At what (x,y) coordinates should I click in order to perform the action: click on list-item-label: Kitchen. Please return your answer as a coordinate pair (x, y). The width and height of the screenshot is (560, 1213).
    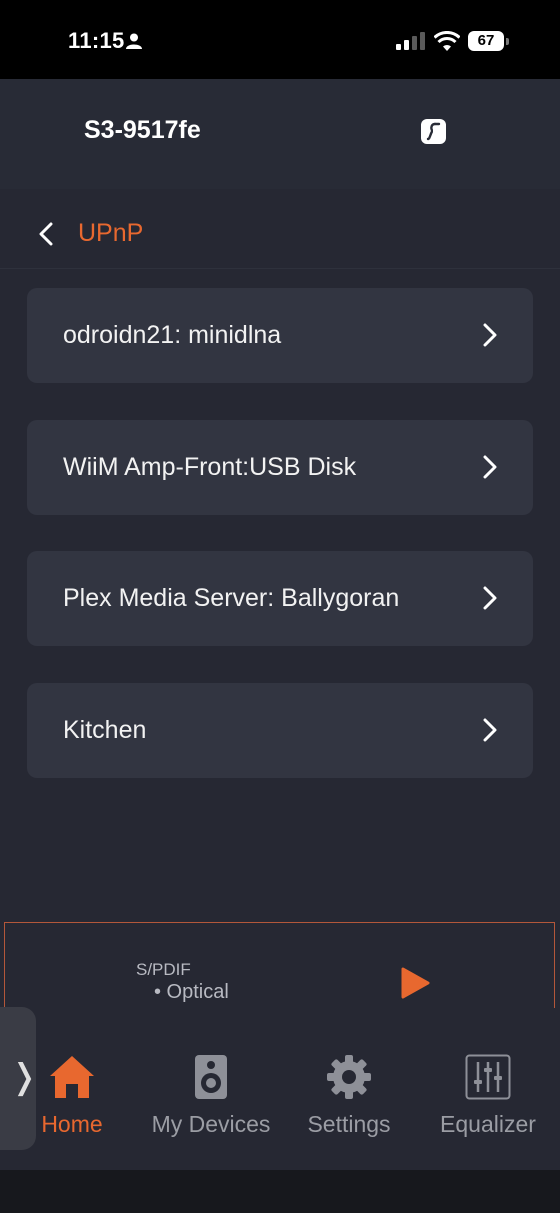
    Looking at the image, I should click on (105, 730).